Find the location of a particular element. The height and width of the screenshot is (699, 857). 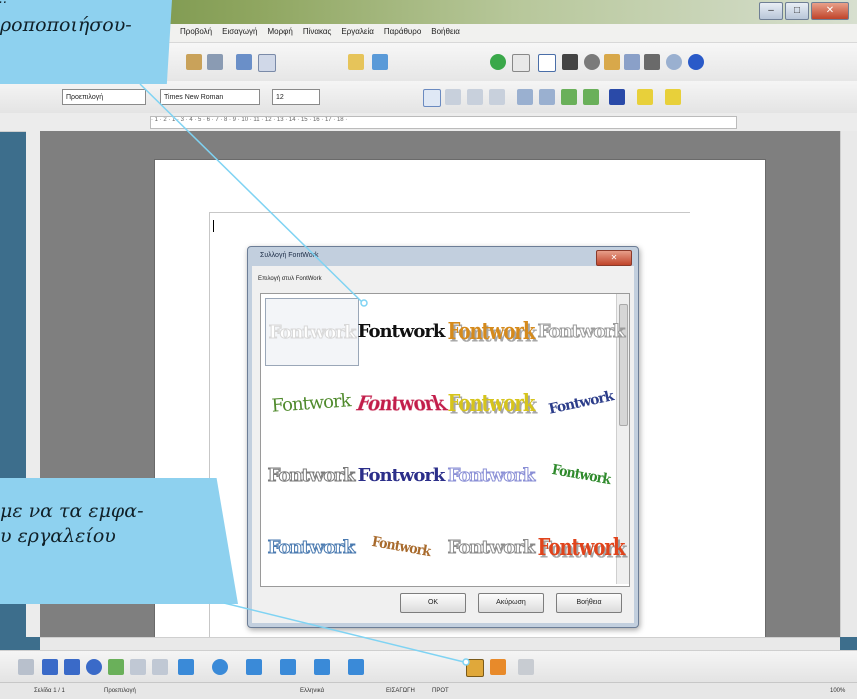

leader-line-bottom is located at coordinates (344, 632).